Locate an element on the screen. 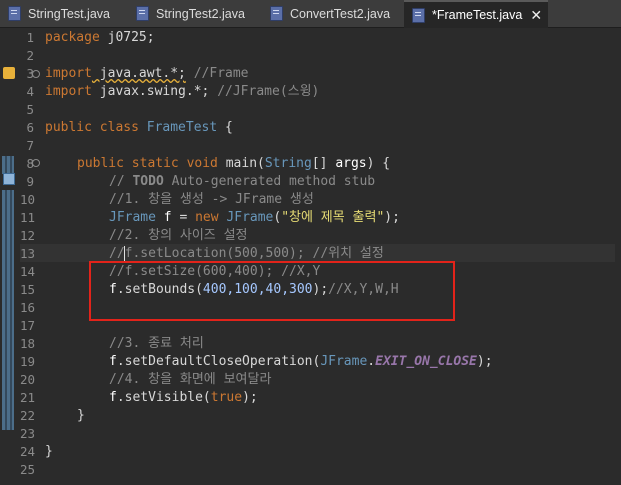 The image size is (621, 485). tab-stringtest: StringTest.java is located at coordinates (55, 13).